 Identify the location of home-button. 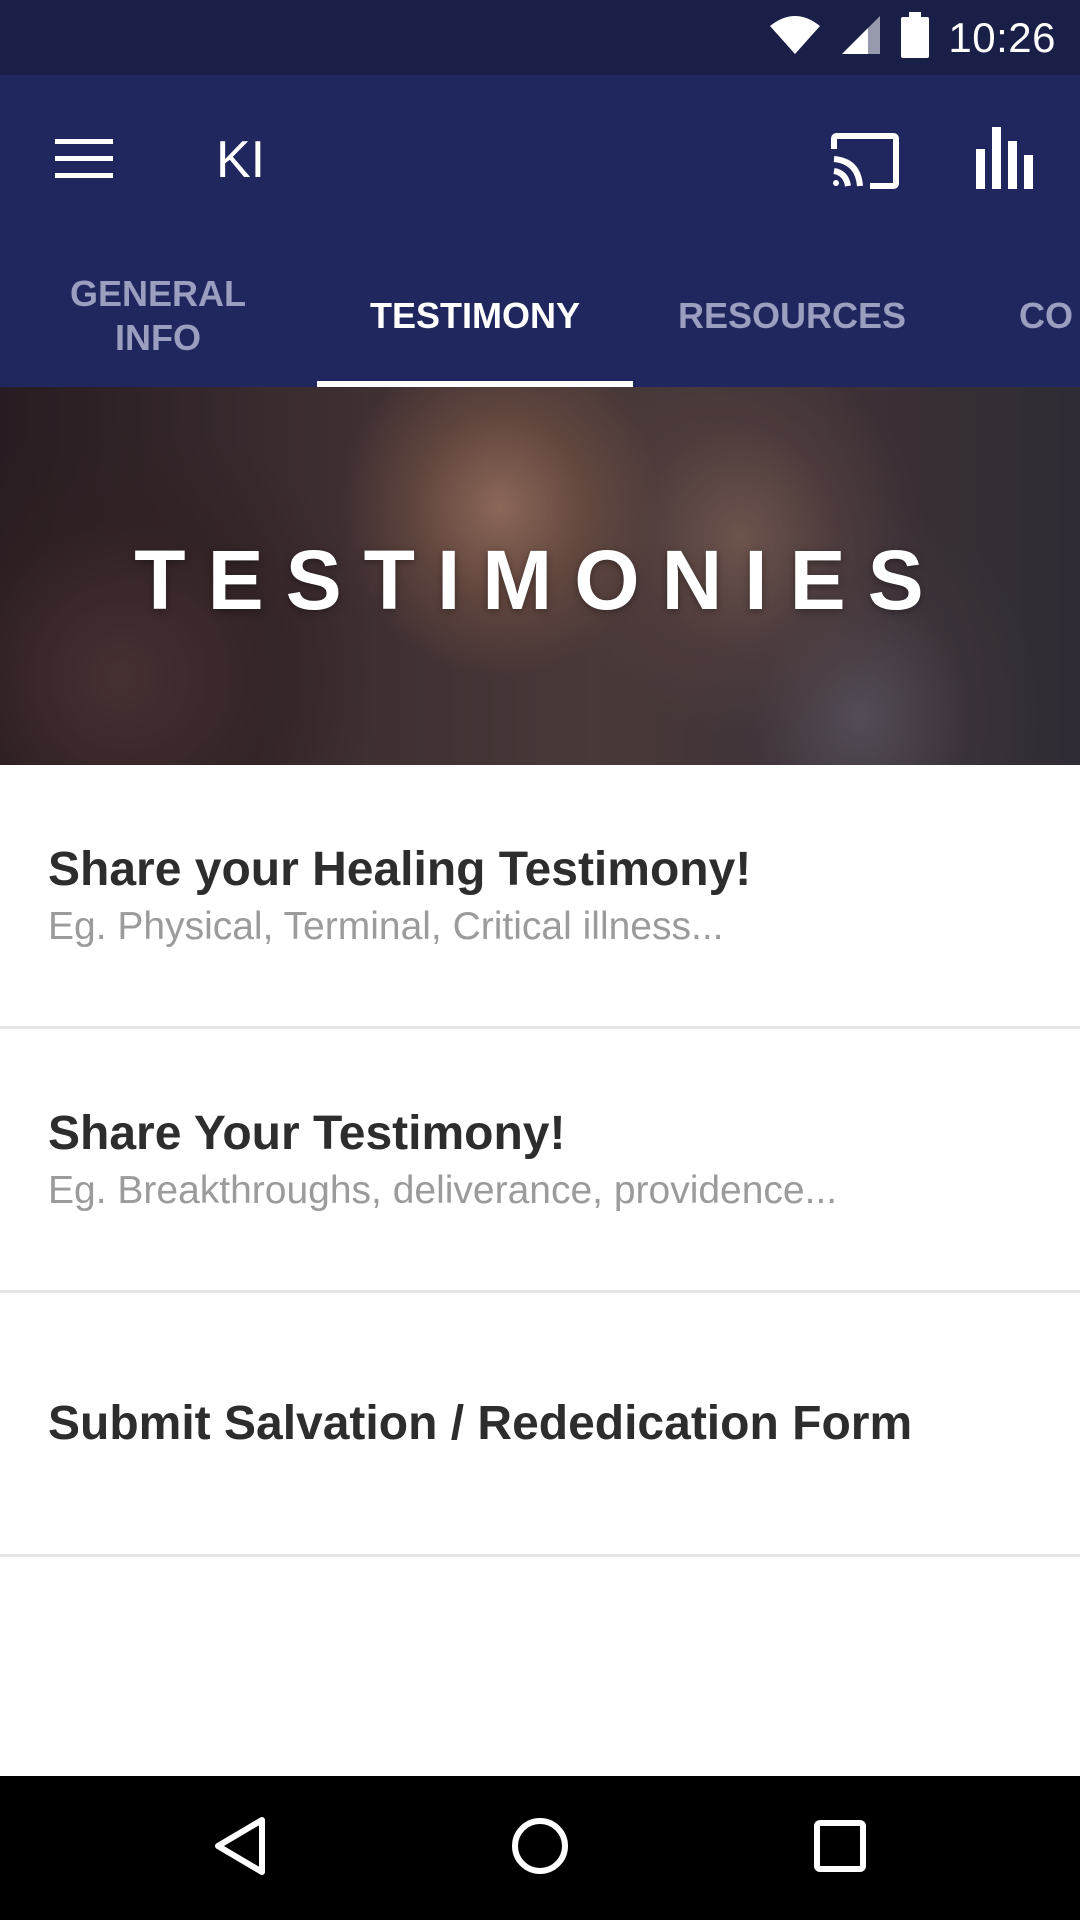
(540, 1848).